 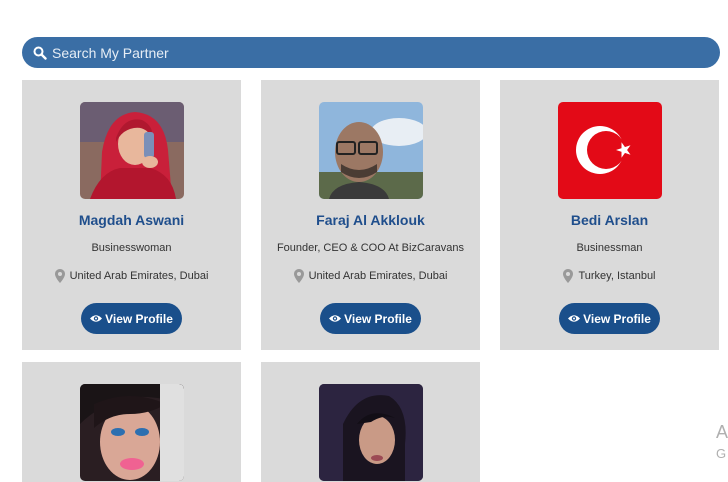 What do you see at coordinates (722, 432) in the screenshot?
I see `side-heading-fragment: A` at bounding box center [722, 432].